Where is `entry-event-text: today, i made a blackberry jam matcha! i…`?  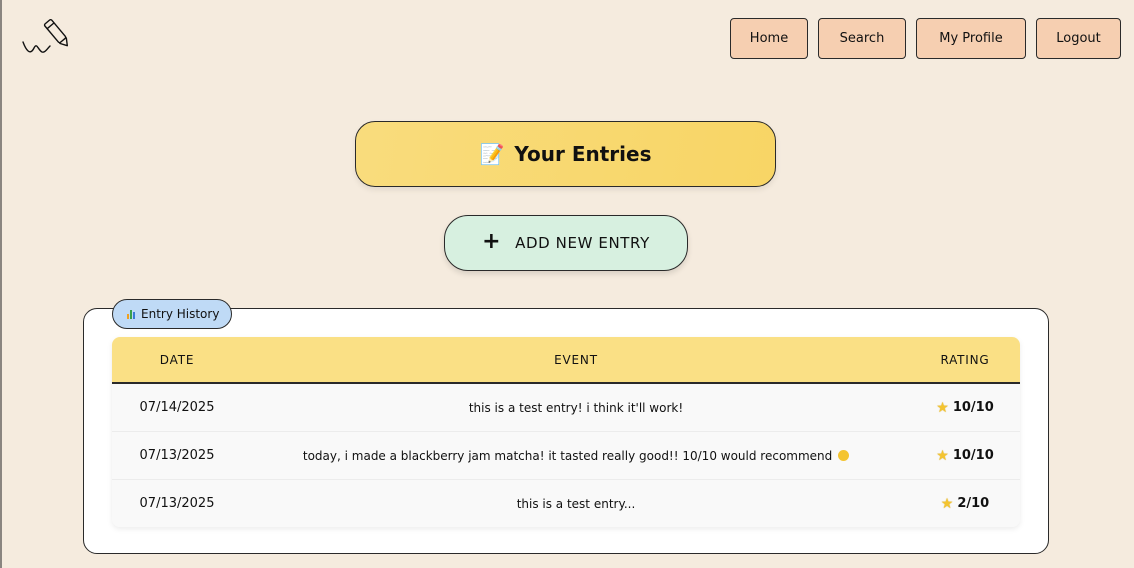 entry-event-text: today, i made a blackberry jam matcha! i… is located at coordinates (567, 455).